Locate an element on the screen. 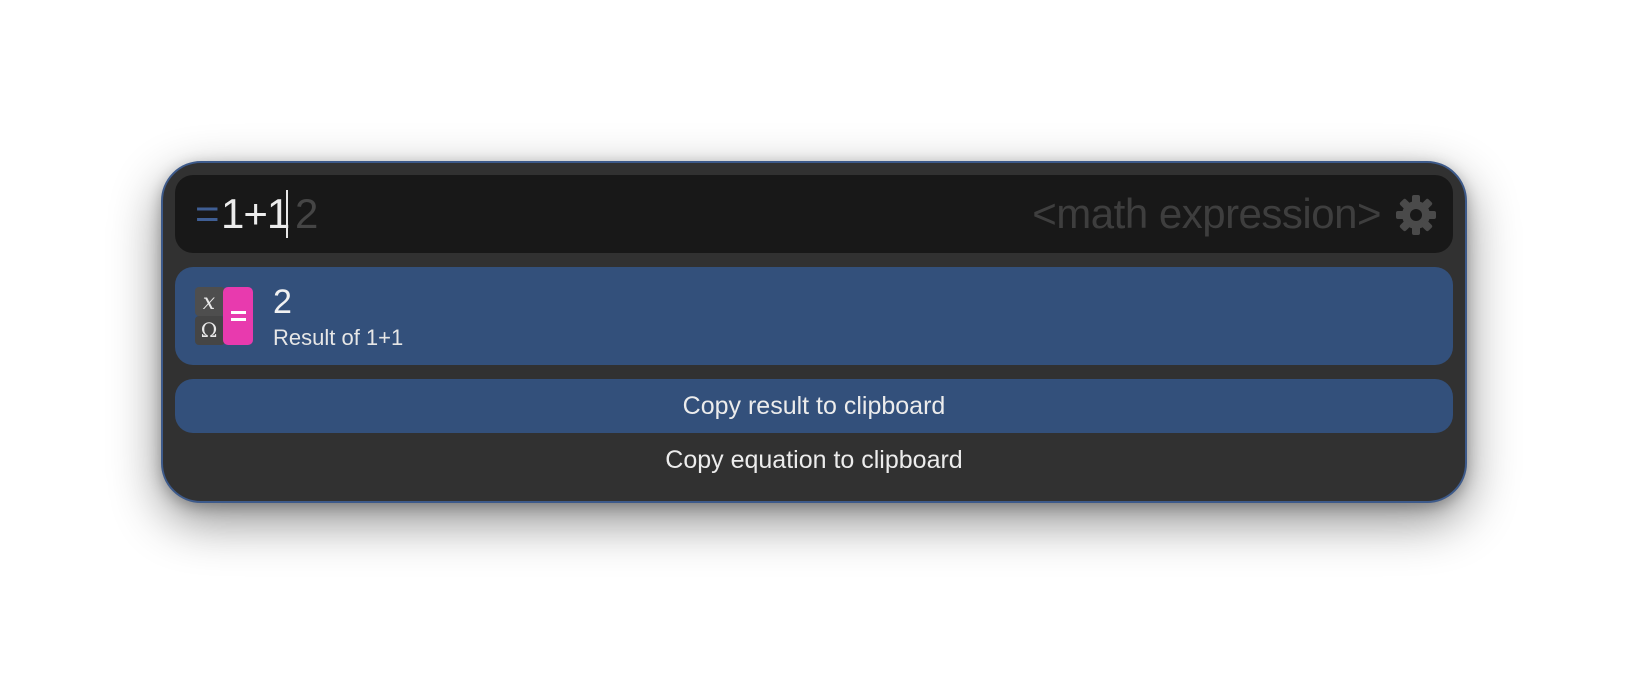 The image size is (1628, 680). text-caret is located at coordinates (287, 214).